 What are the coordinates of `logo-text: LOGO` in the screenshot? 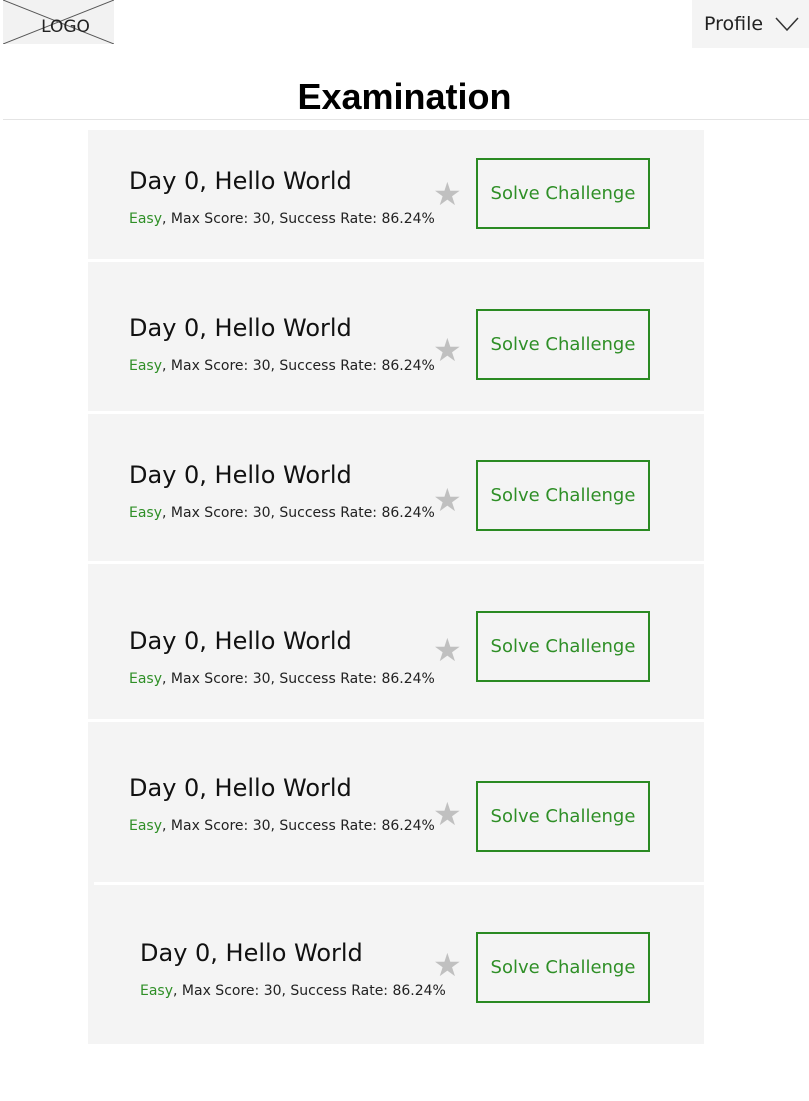 It's located at (65, 27).